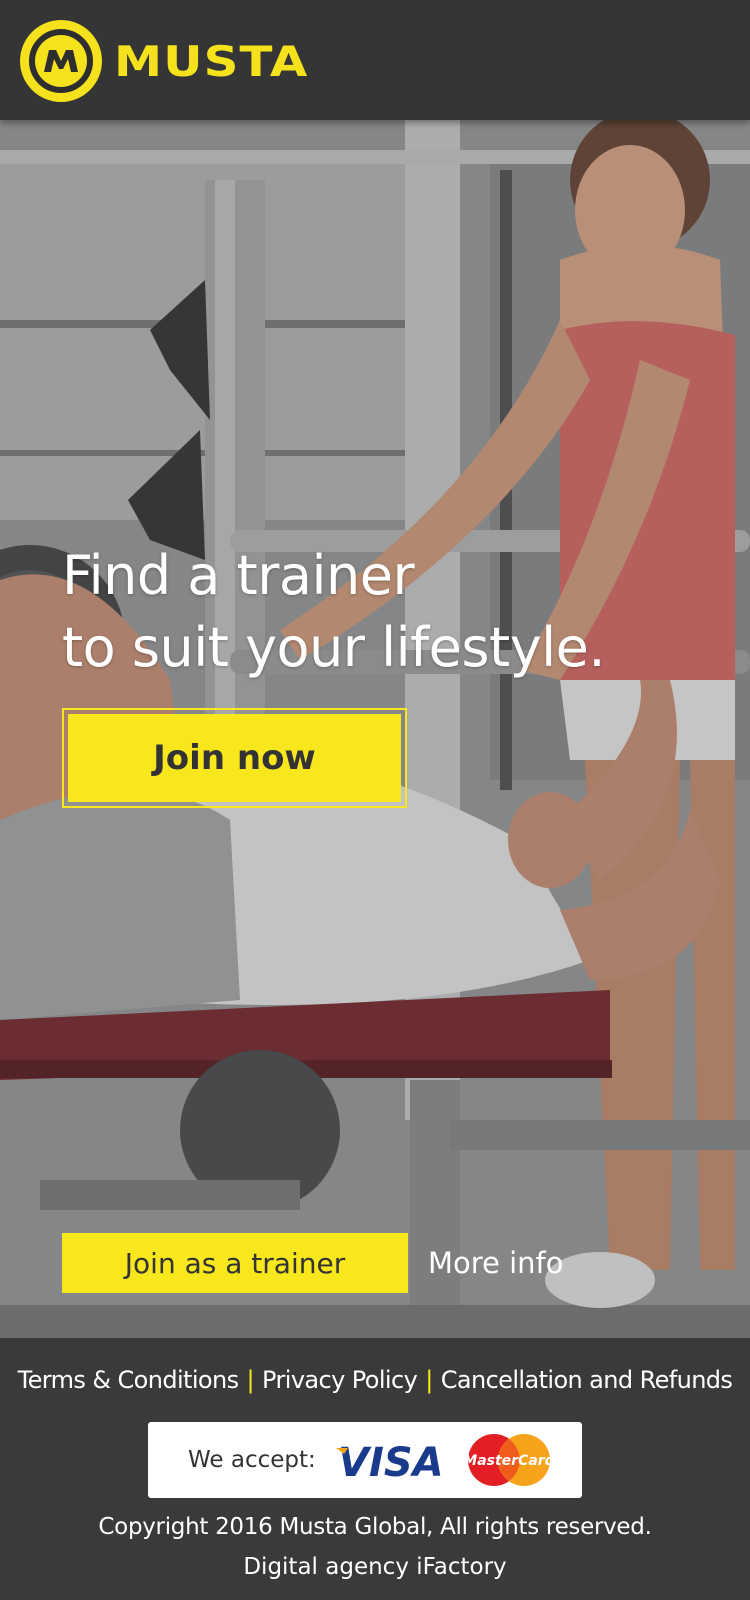  Describe the element at coordinates (334, 647) in the screenshot. I see `headline-line-2: to suit your lifestyle.` at that location.